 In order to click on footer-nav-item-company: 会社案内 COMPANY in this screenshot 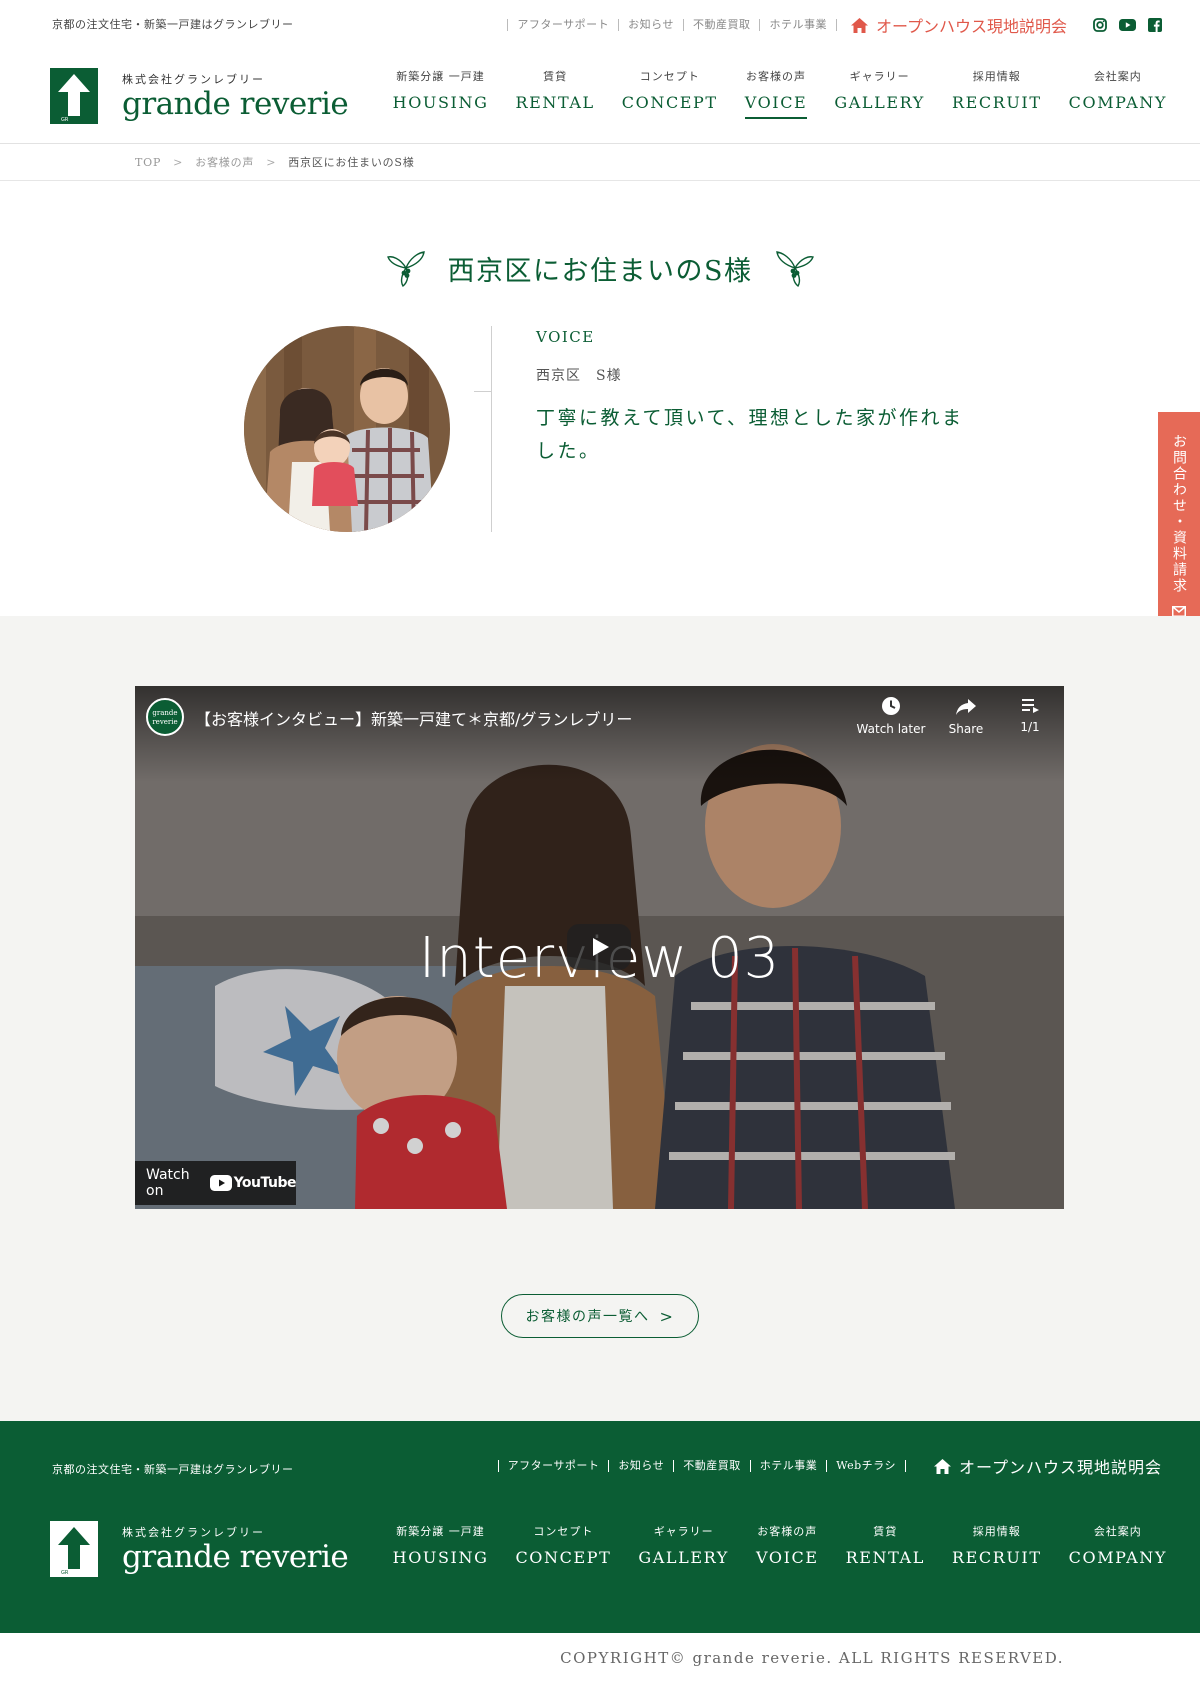, I will do `click(1118, 1545)`.